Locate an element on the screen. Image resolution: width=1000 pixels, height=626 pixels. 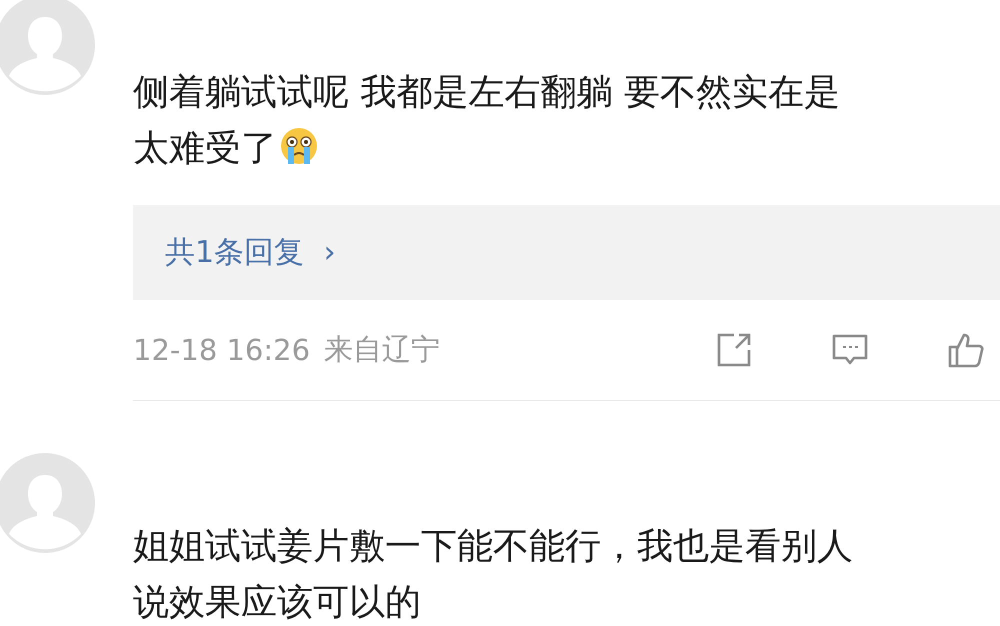
comment-location: 来自辽宁 is located at coordinates (382, 349).